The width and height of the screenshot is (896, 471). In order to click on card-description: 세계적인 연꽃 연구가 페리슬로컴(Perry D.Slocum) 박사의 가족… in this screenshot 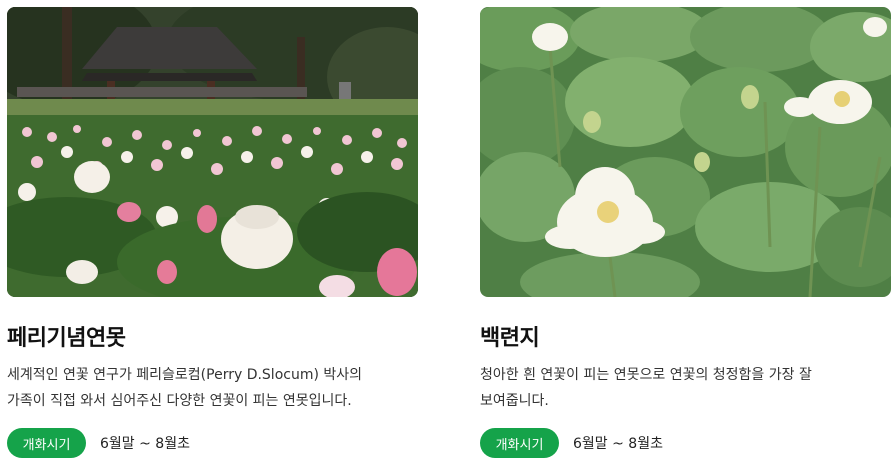, I will do `click(212, 388)`.